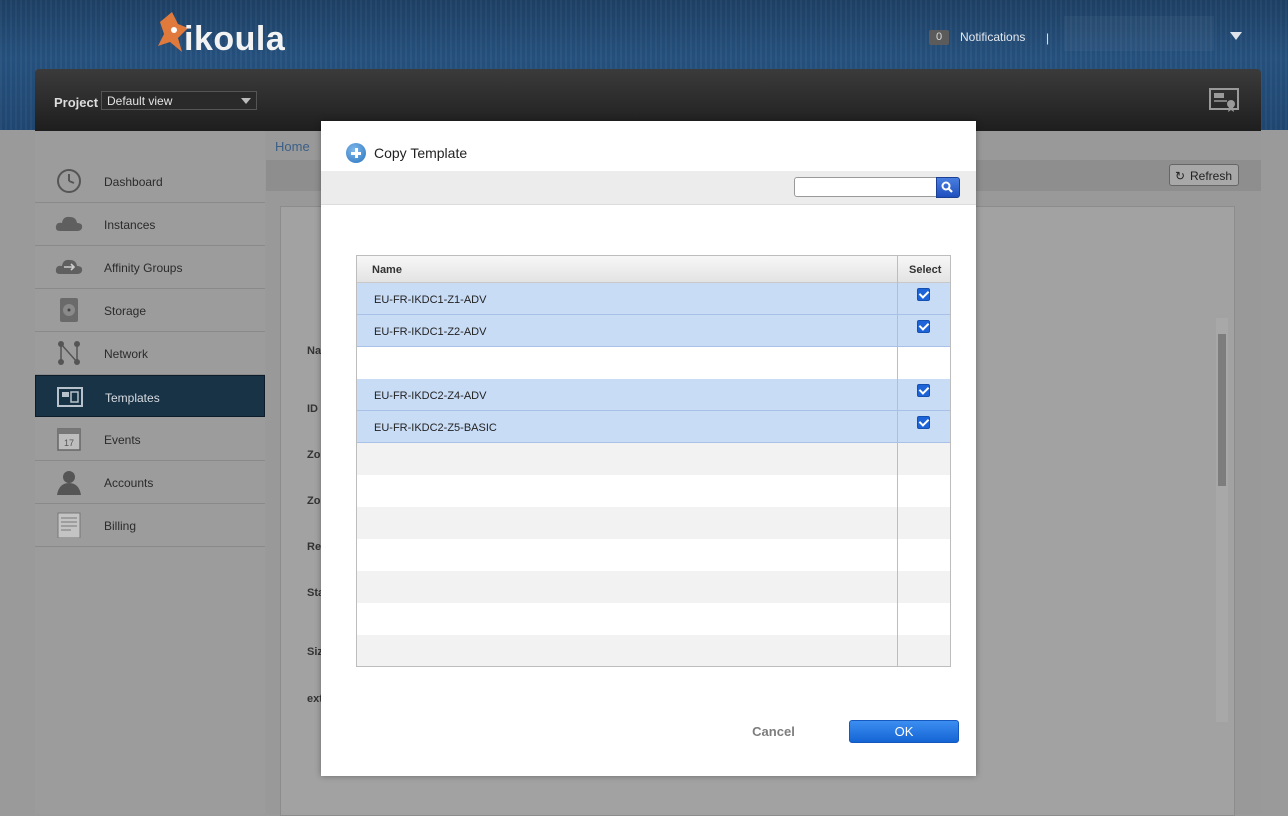 This screenshot has width=1288, height=816. What do you see at coordinates (132, 398) in the screenshot?
I see `sidebar-item-label: Templates` at bounding box center [132, 398].